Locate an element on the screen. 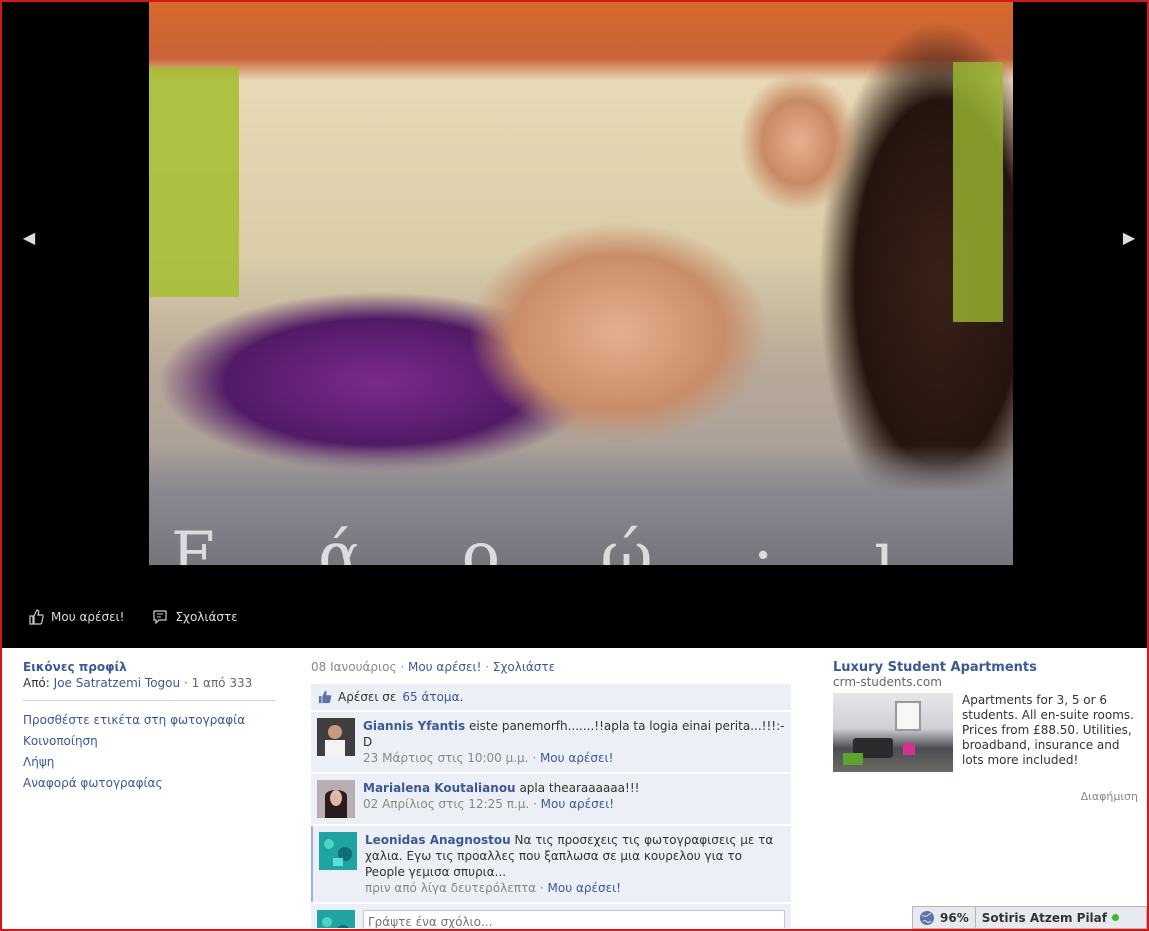 The width and height of the screenshot is (1149, 931). photo-caption-overlay: Ε ά ο ώ · ι is located at coordinates (555, 542).